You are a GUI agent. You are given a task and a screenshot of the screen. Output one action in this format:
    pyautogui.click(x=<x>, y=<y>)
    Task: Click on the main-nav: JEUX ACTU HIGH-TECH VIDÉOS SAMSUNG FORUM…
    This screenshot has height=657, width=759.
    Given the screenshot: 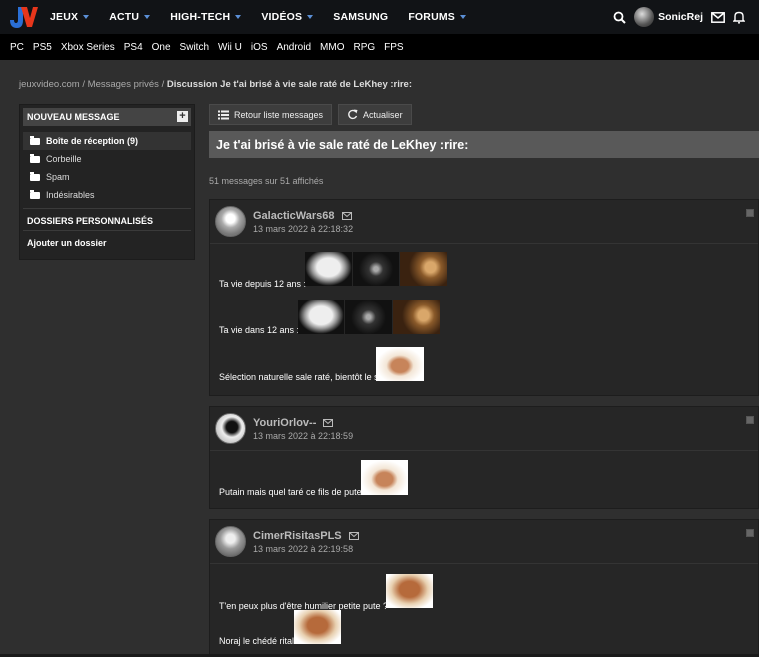 What is the action you would take?
    pyautogui.click(x=268, y=17)
    